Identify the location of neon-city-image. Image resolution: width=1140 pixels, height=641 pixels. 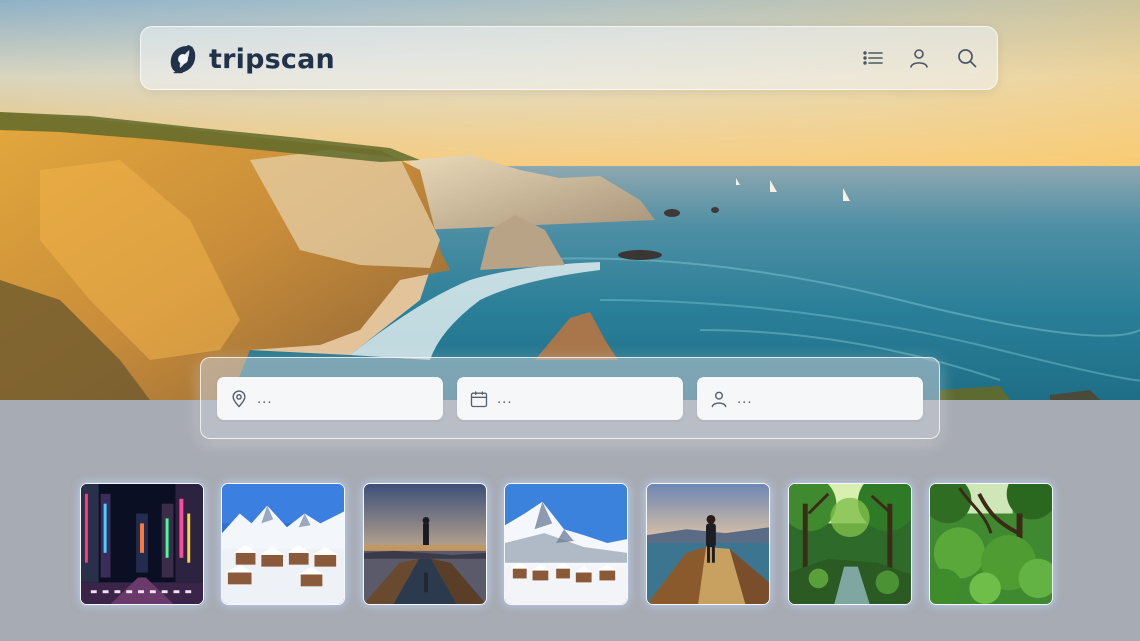
(142, 544).